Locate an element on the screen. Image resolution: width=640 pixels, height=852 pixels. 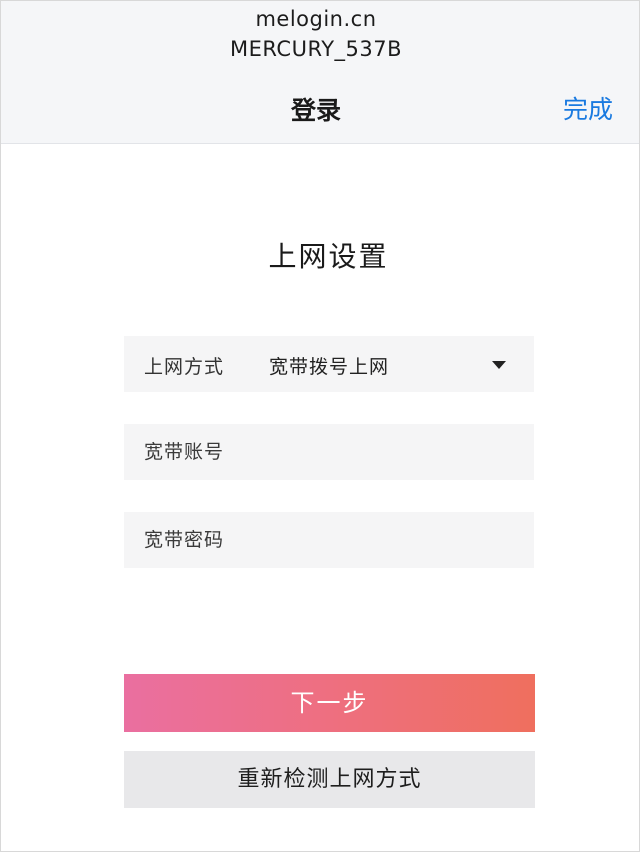
broadband-account-input is located at coordinates (329, 452).